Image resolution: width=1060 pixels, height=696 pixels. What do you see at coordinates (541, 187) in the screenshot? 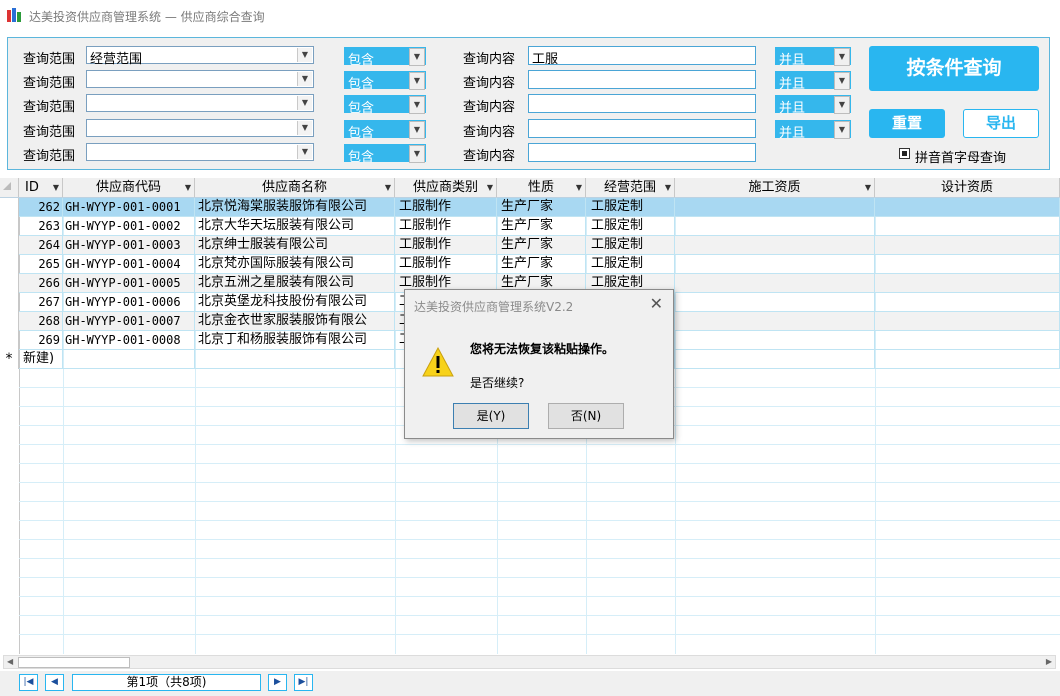
I see `col-header-nature: 性质 ▼` at bounding box center [541, 187].